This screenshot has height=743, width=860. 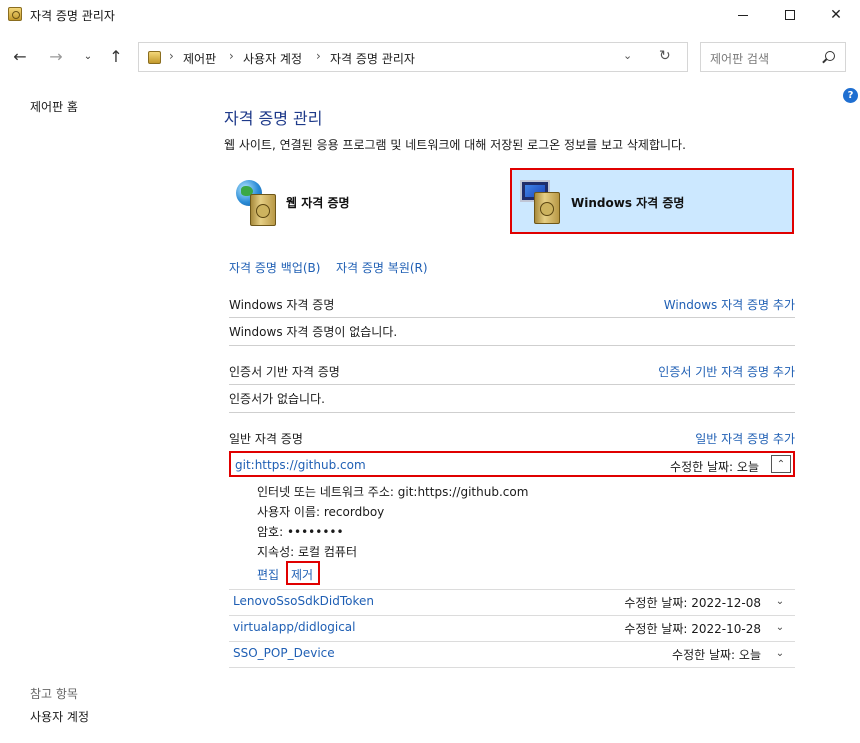 What do you see at coordinates (313, 332) in the screenshot?
I see `windows-credentials-empty: Windows 자격 증명이 없습니다.` at bounding box center [313, 332].